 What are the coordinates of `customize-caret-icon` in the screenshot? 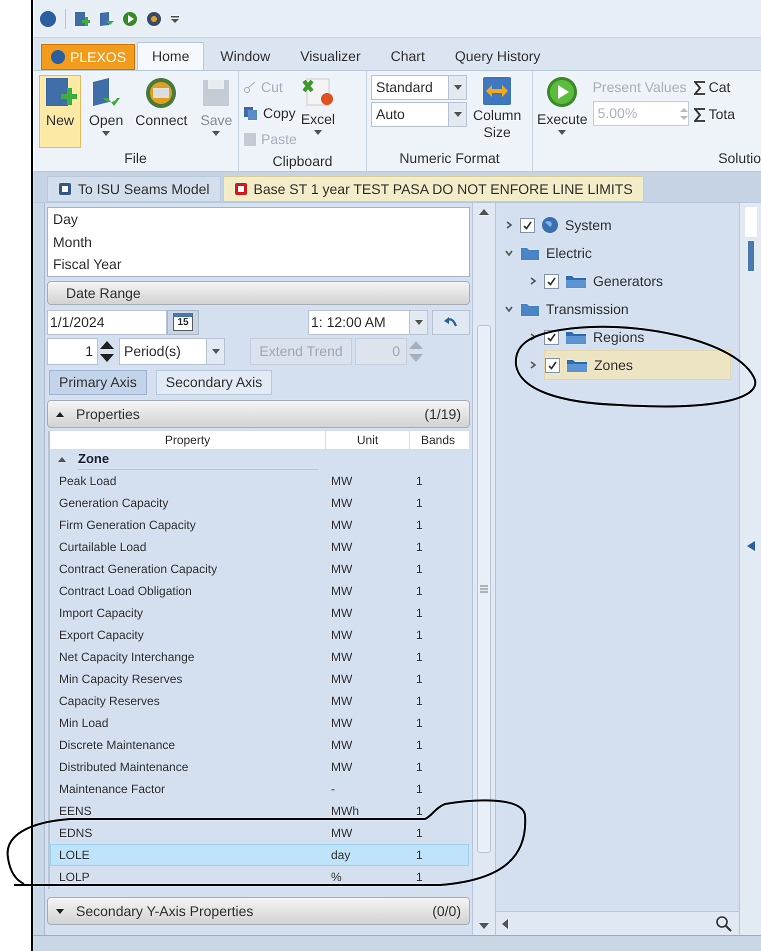 It's located at (175, 19).